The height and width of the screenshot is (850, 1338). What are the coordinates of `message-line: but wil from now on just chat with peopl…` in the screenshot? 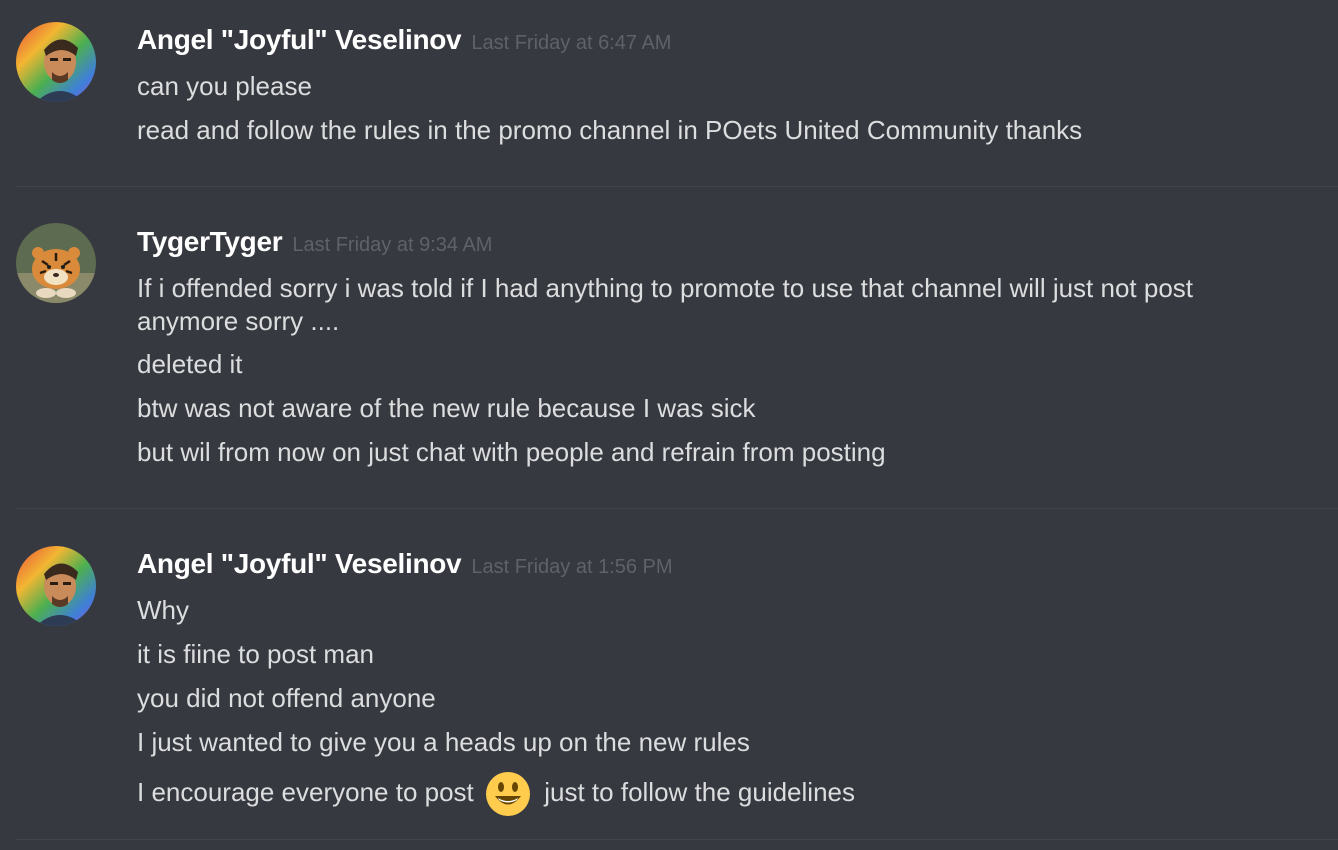 It's located at (511, 452).